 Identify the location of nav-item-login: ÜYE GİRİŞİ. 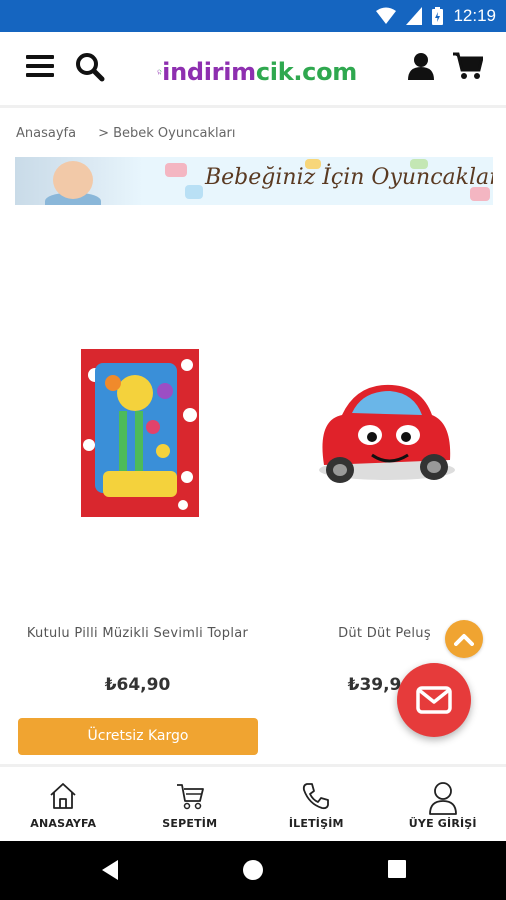
(443, 804).